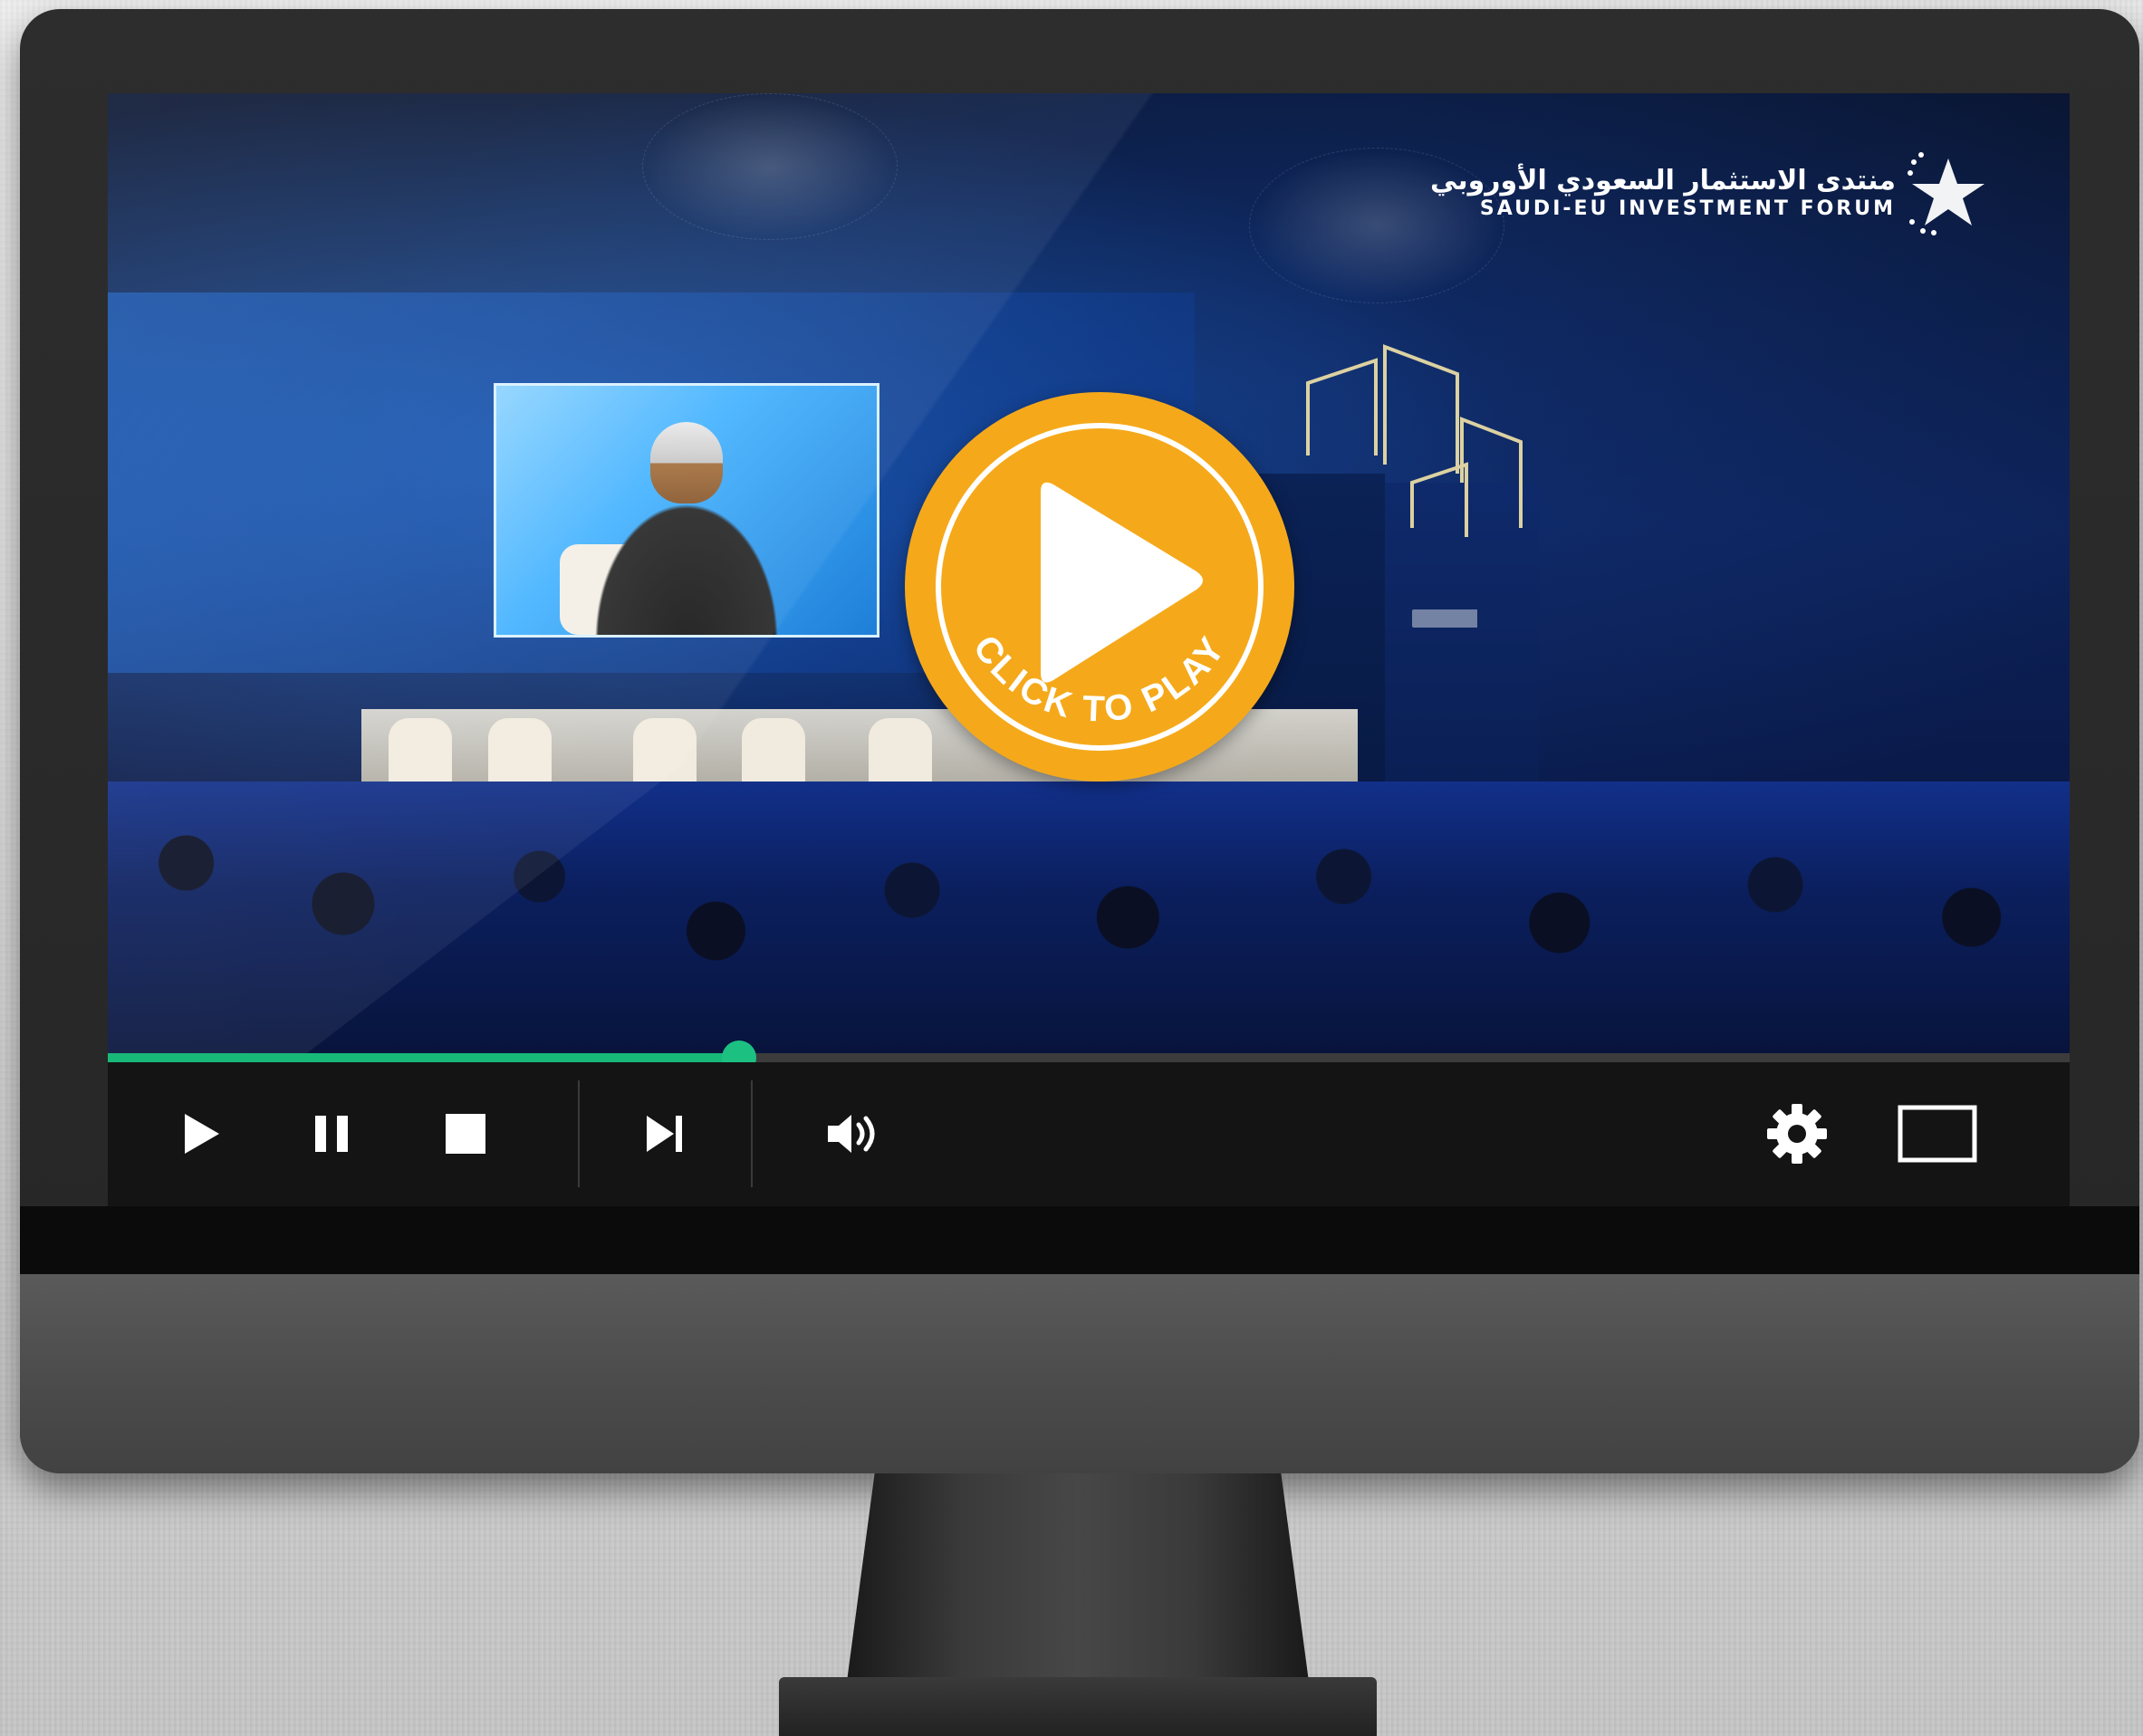  Describe the element at coordinates (1078, 1706) in the screenshot. I see `monitor-stand-base` at that location.